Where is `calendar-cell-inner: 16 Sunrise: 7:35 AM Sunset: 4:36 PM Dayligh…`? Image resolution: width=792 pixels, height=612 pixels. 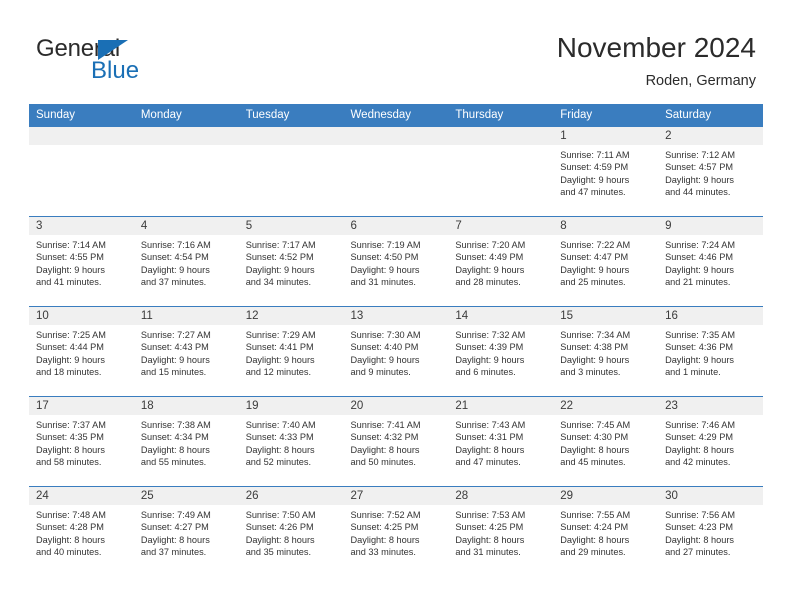 calendar-cell-inner: 16 Sunrise: 7:35 AM Sunset: 4:36 PM Dayligh… is located at coordinates (710, 351).